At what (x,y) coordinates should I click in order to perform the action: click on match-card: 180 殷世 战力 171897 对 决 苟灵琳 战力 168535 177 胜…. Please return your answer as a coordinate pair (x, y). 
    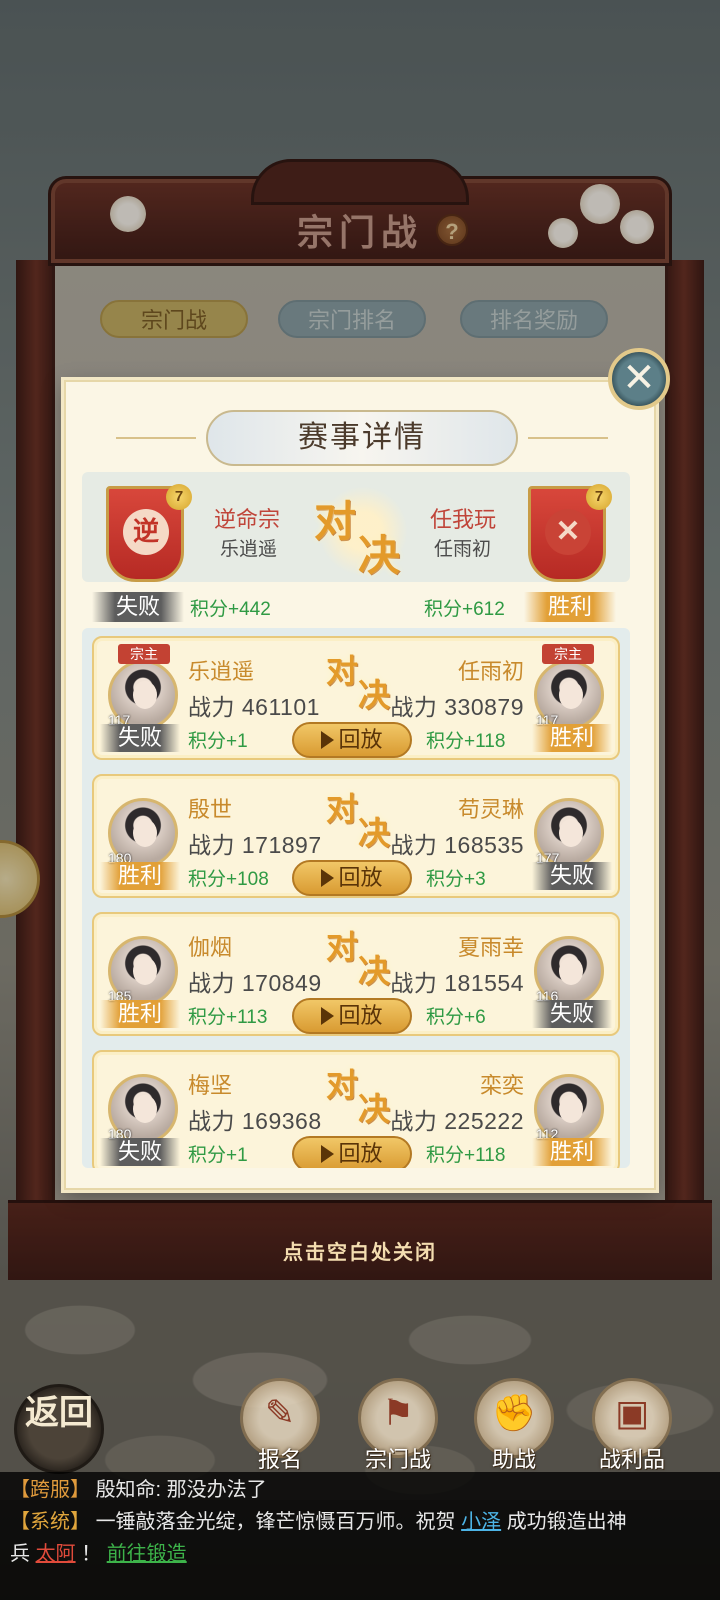
    Looking at the image, I should click on (356, 836).